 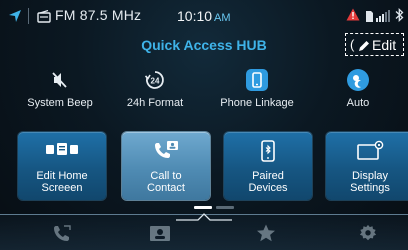 I want to click on contacts-dock-icon, so click(x=160, y=234).